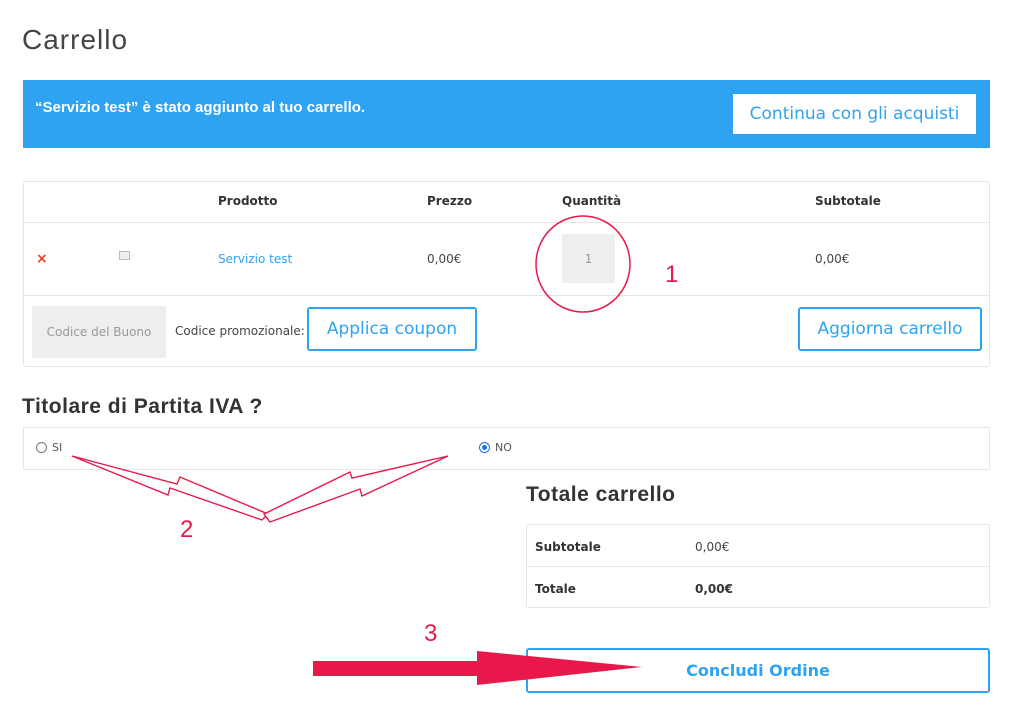 Image resolution: width=1024 pixels, height=714 pixels. Describe the element at coordinates (601, 494) in the screenshot. I see `totals-title: Totale carrello` at that location.